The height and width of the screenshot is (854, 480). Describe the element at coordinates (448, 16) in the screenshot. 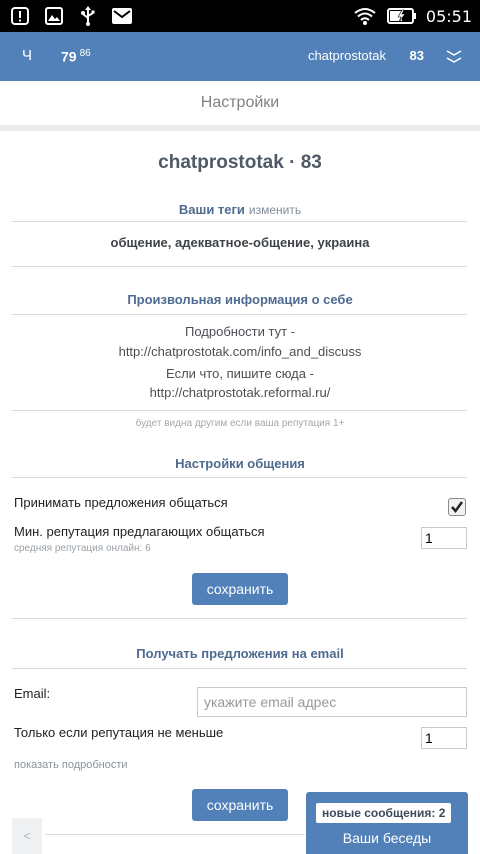

I see `clock: 05:51` at that location.